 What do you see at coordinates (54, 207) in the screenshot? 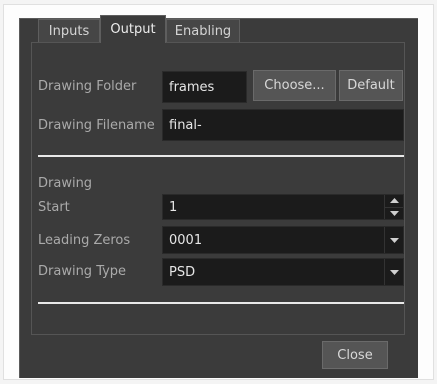
I see `start-label: Start` at bounding box center [54, 207].